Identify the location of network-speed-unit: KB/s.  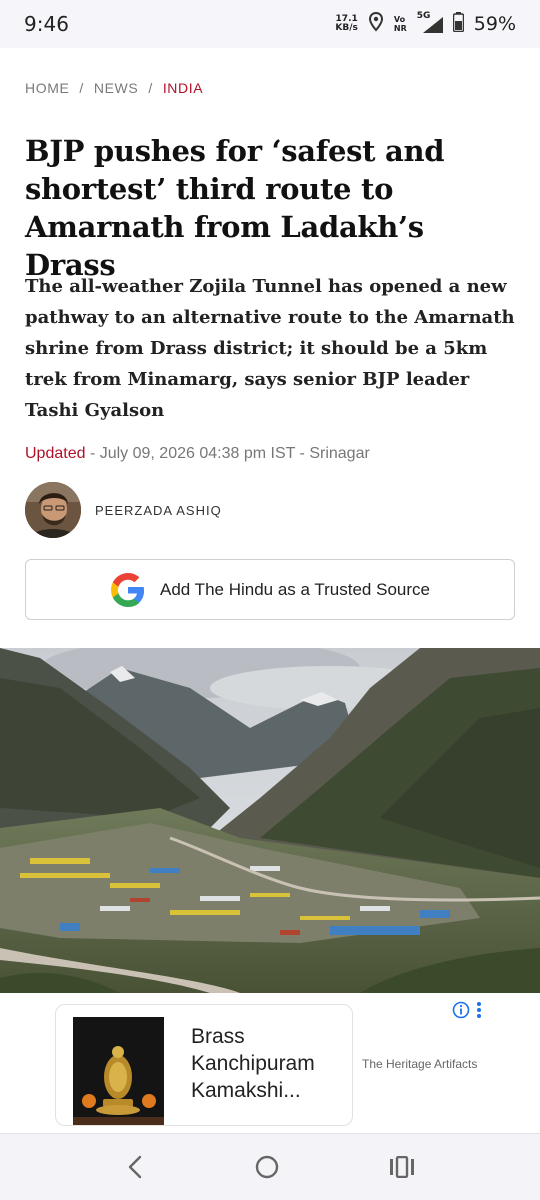
(346, 28).